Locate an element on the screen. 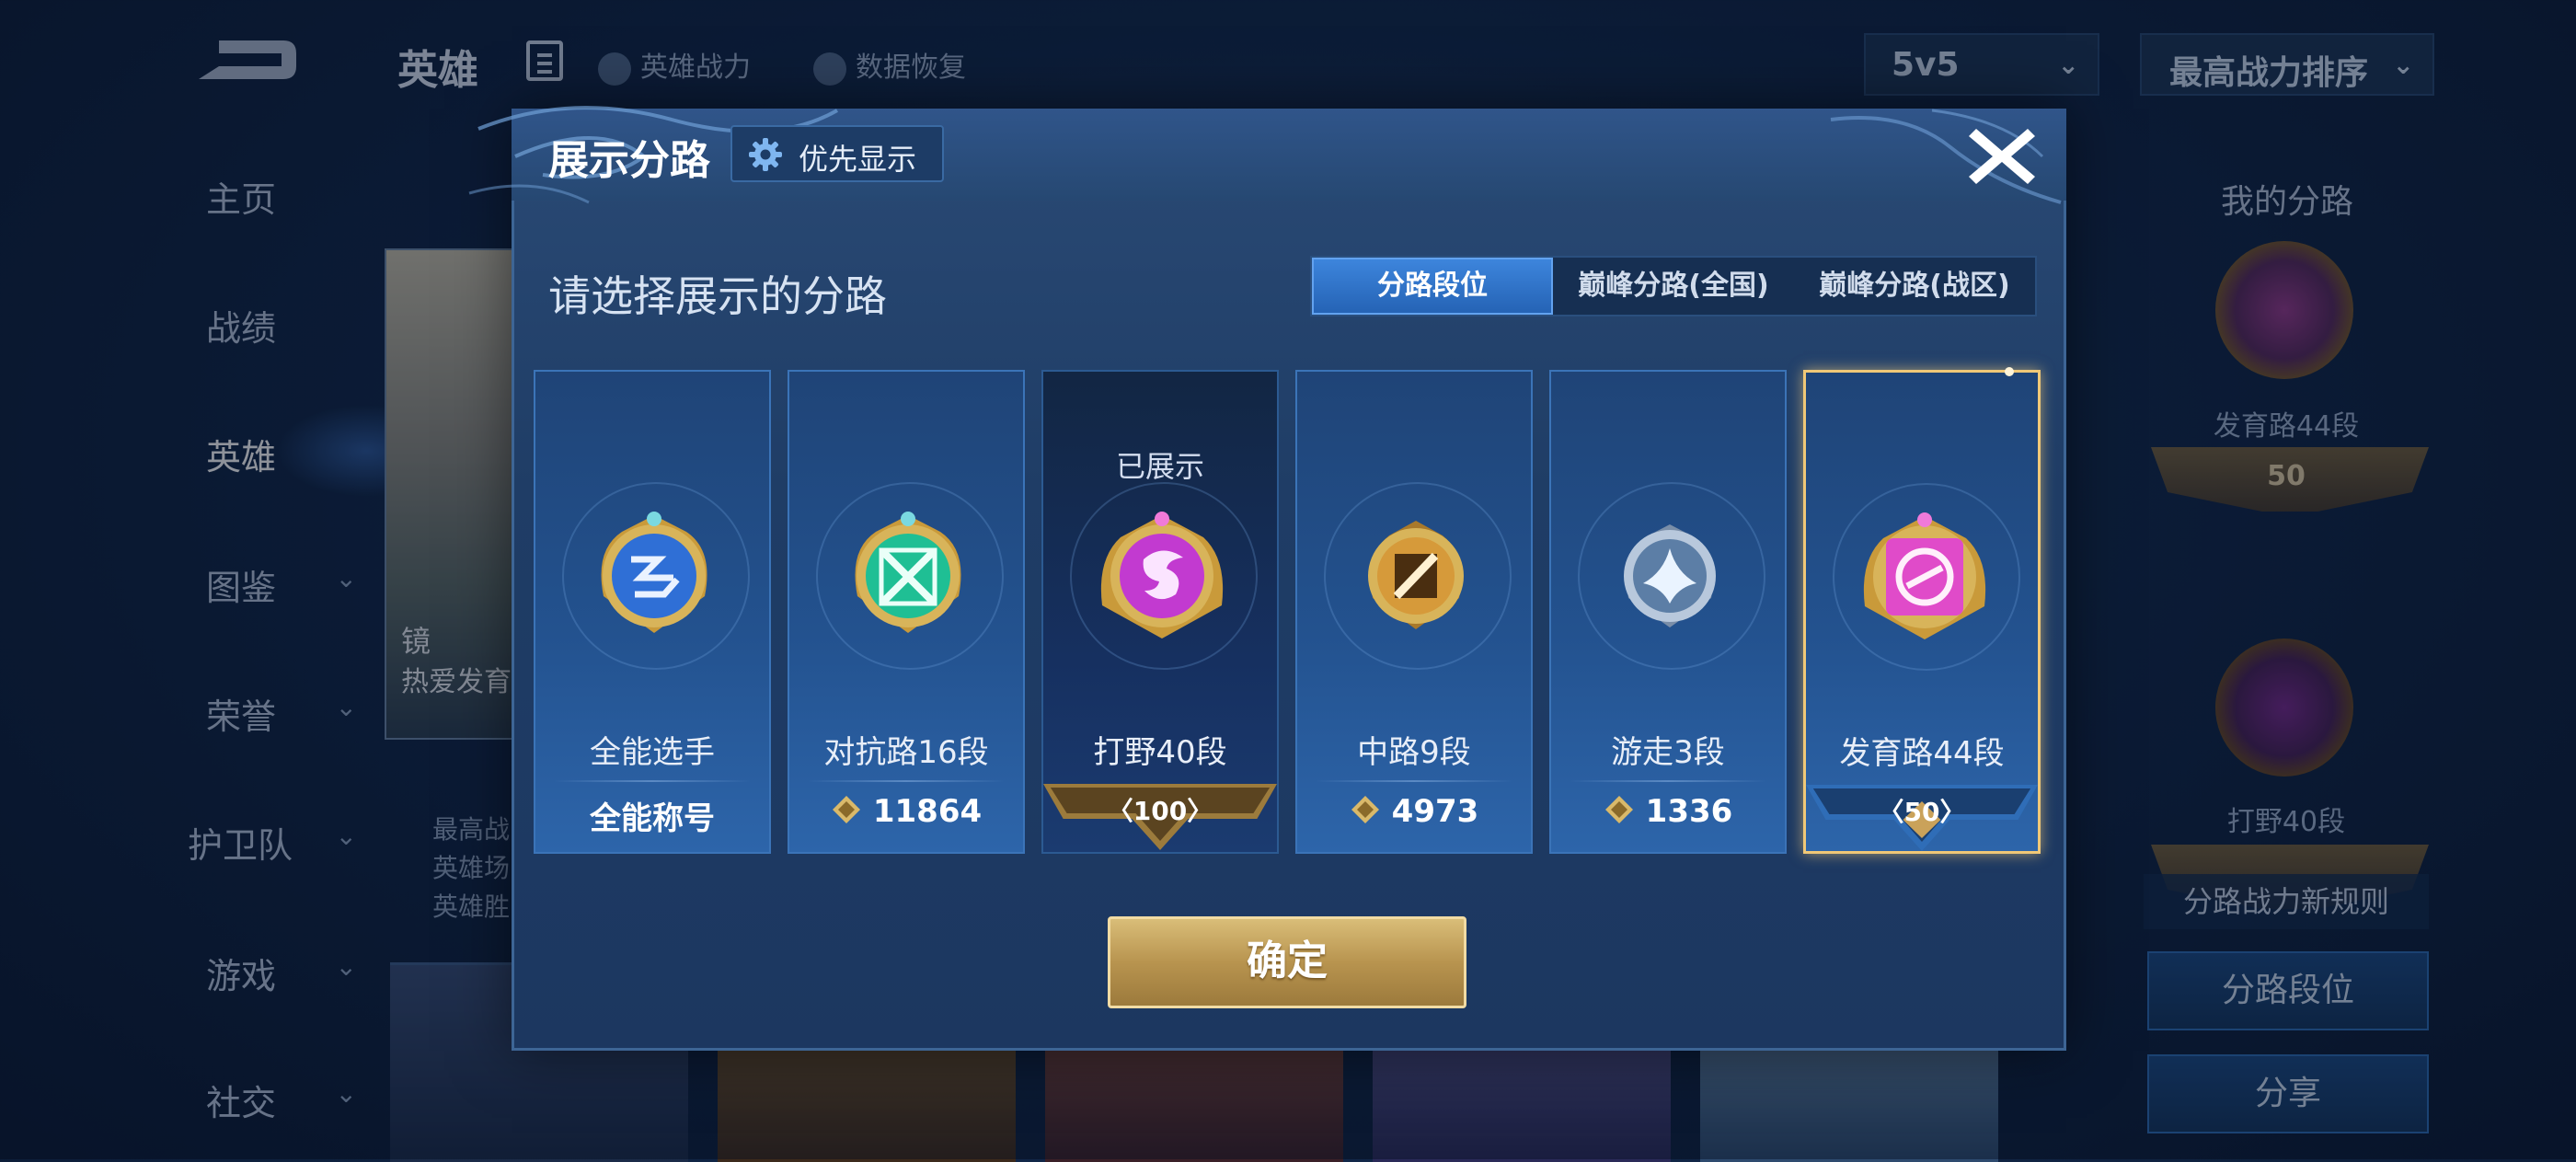  lane-card-mid: 中路9段 4973 is located at coordinates (1414, 612).